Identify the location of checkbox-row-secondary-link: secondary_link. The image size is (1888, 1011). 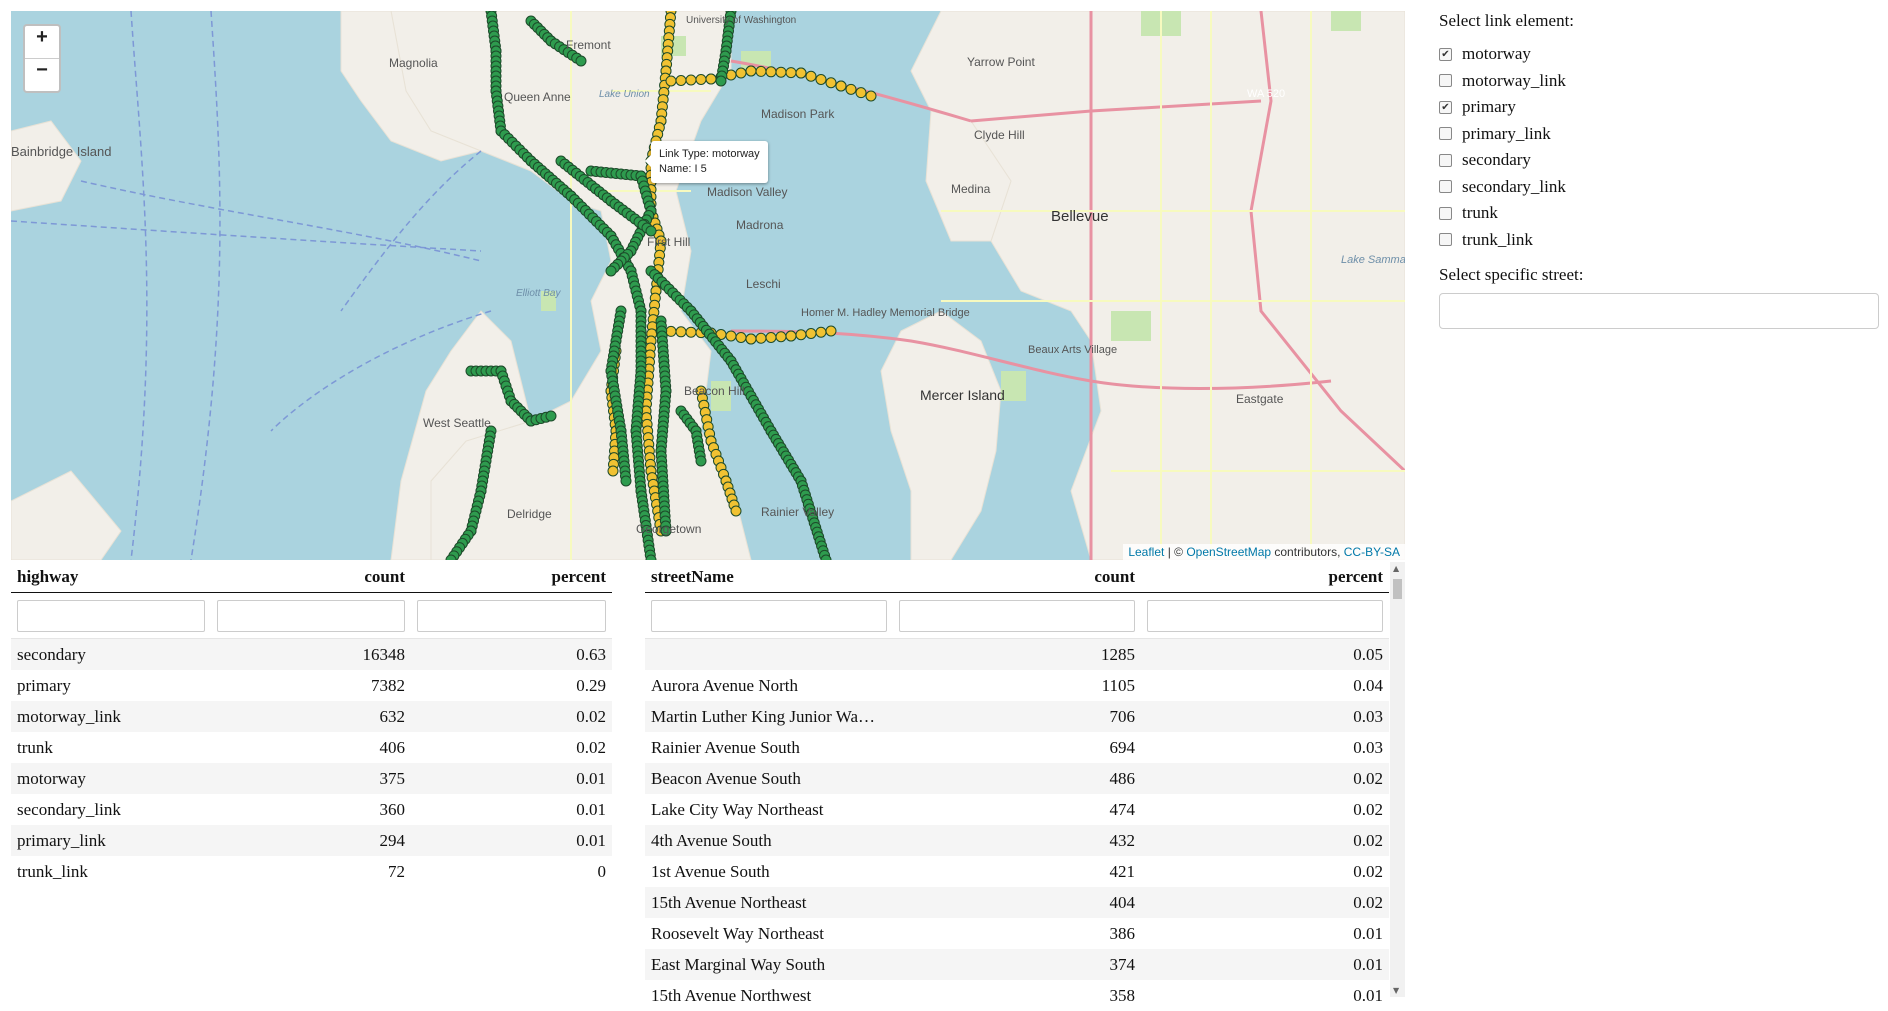
(1659, 187).